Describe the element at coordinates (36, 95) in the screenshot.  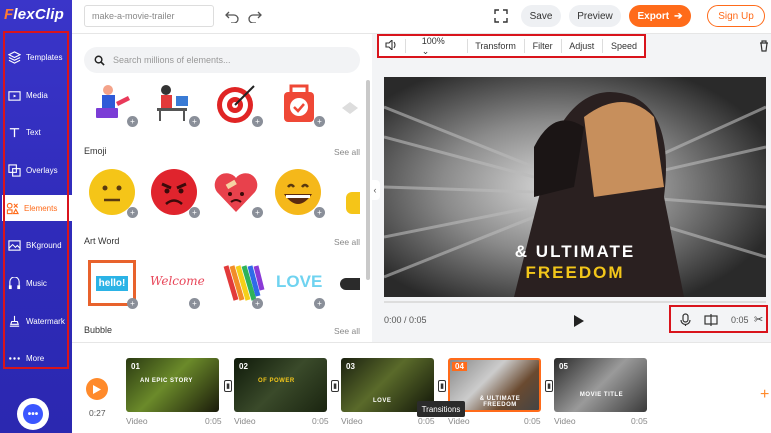
I see `sidebar-item-media: Media` at that location.